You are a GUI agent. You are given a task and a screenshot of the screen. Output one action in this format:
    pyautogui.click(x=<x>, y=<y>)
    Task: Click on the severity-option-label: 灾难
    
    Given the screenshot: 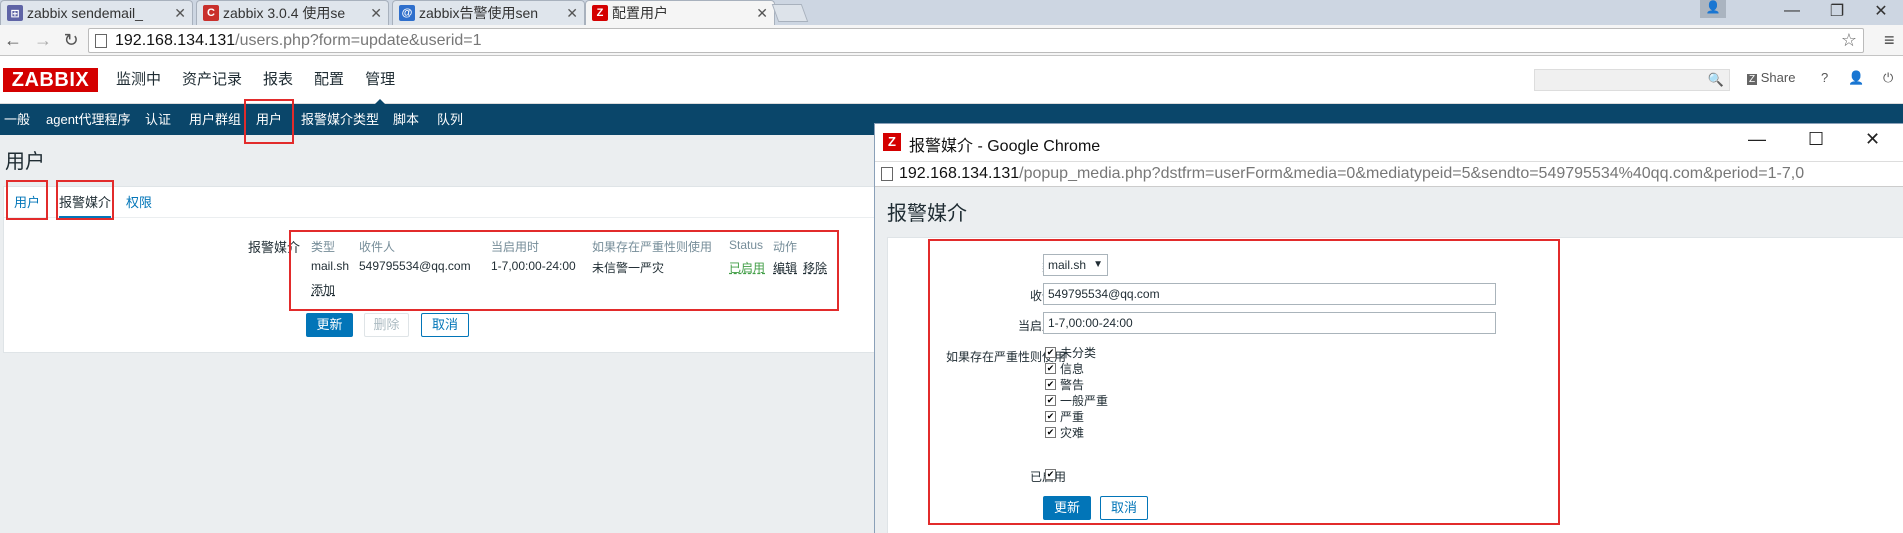 What is the action you would take?
    pyautogui.click(x=1072, y=432)
    